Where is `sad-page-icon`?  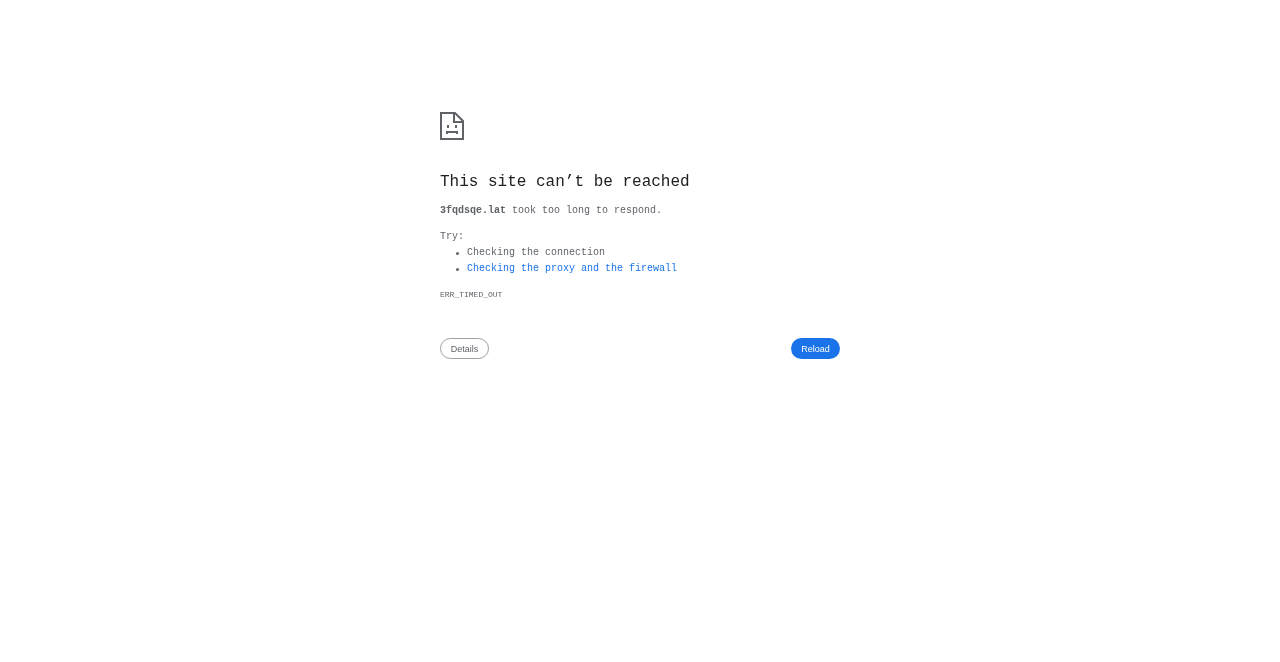 sad-page-icon is located at coordinates (452, 126).